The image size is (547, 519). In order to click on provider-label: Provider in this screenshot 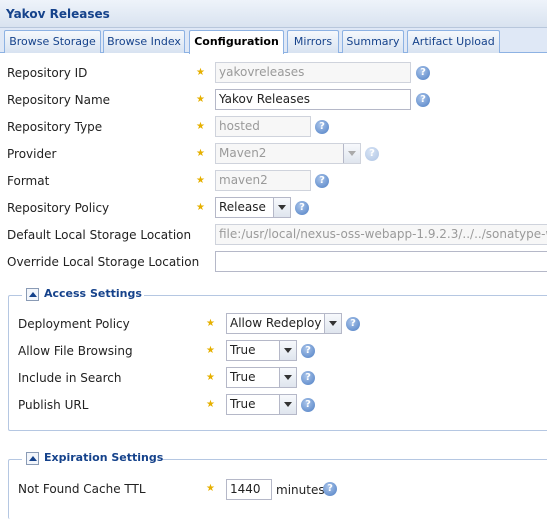, I will do `click(32, 154)`.